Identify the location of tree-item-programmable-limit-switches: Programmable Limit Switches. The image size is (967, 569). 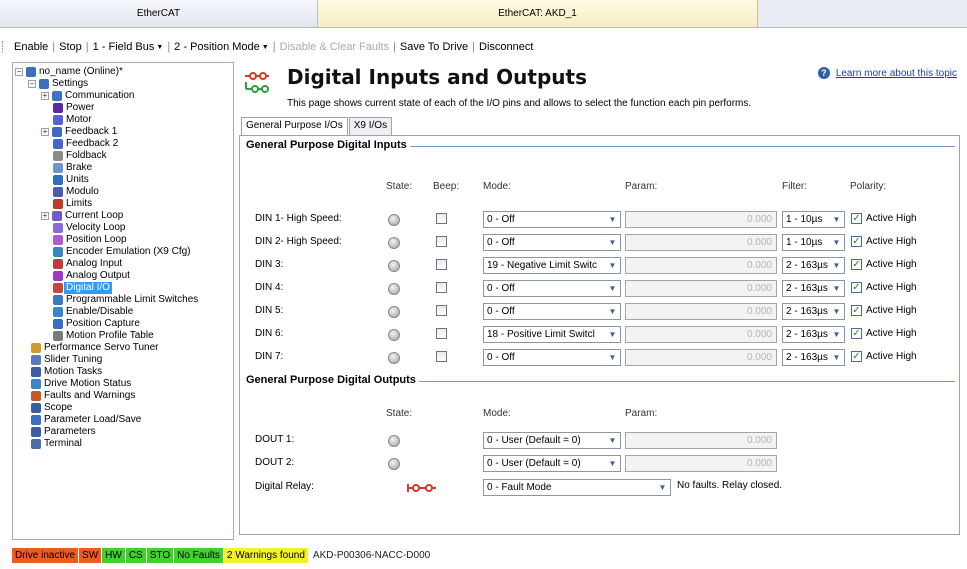
(125, 300).